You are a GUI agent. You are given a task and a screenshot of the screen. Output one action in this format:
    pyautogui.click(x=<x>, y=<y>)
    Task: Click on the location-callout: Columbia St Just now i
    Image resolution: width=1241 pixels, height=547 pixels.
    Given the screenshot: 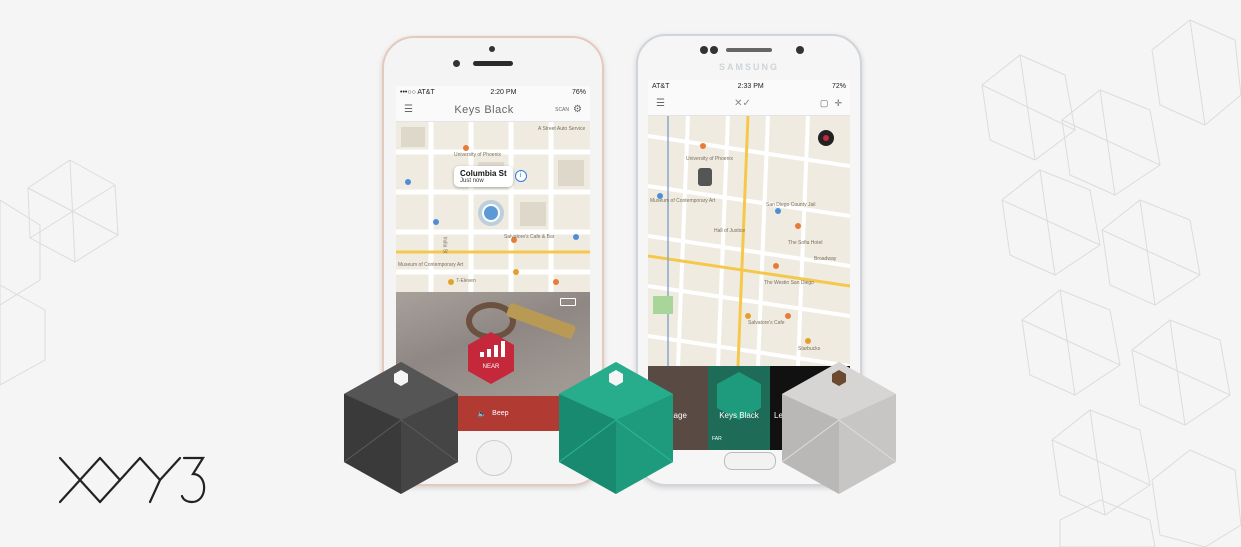 What is the action you would take?
    pyautogui.click(x=490, y=176)
    